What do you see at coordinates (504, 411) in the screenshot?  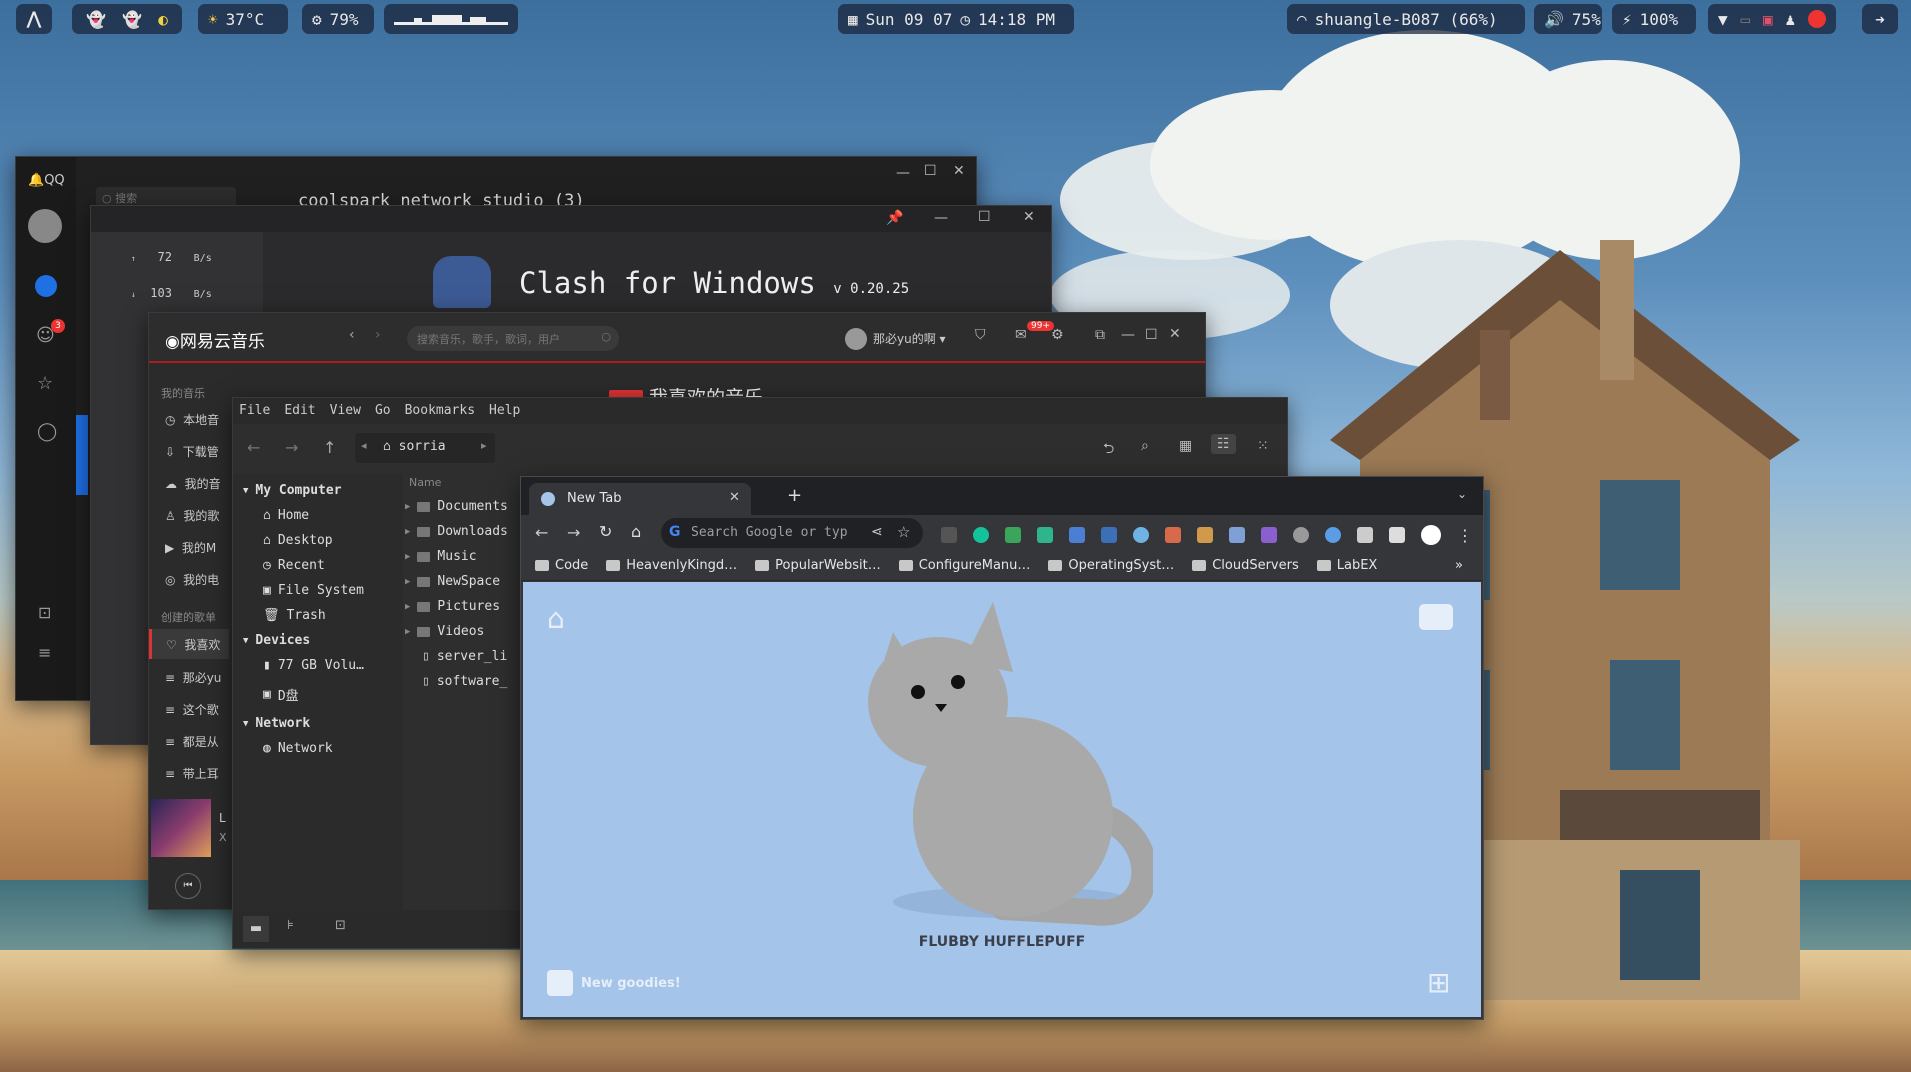 I see `menu-help: Help` at bounding box center [504, 411].